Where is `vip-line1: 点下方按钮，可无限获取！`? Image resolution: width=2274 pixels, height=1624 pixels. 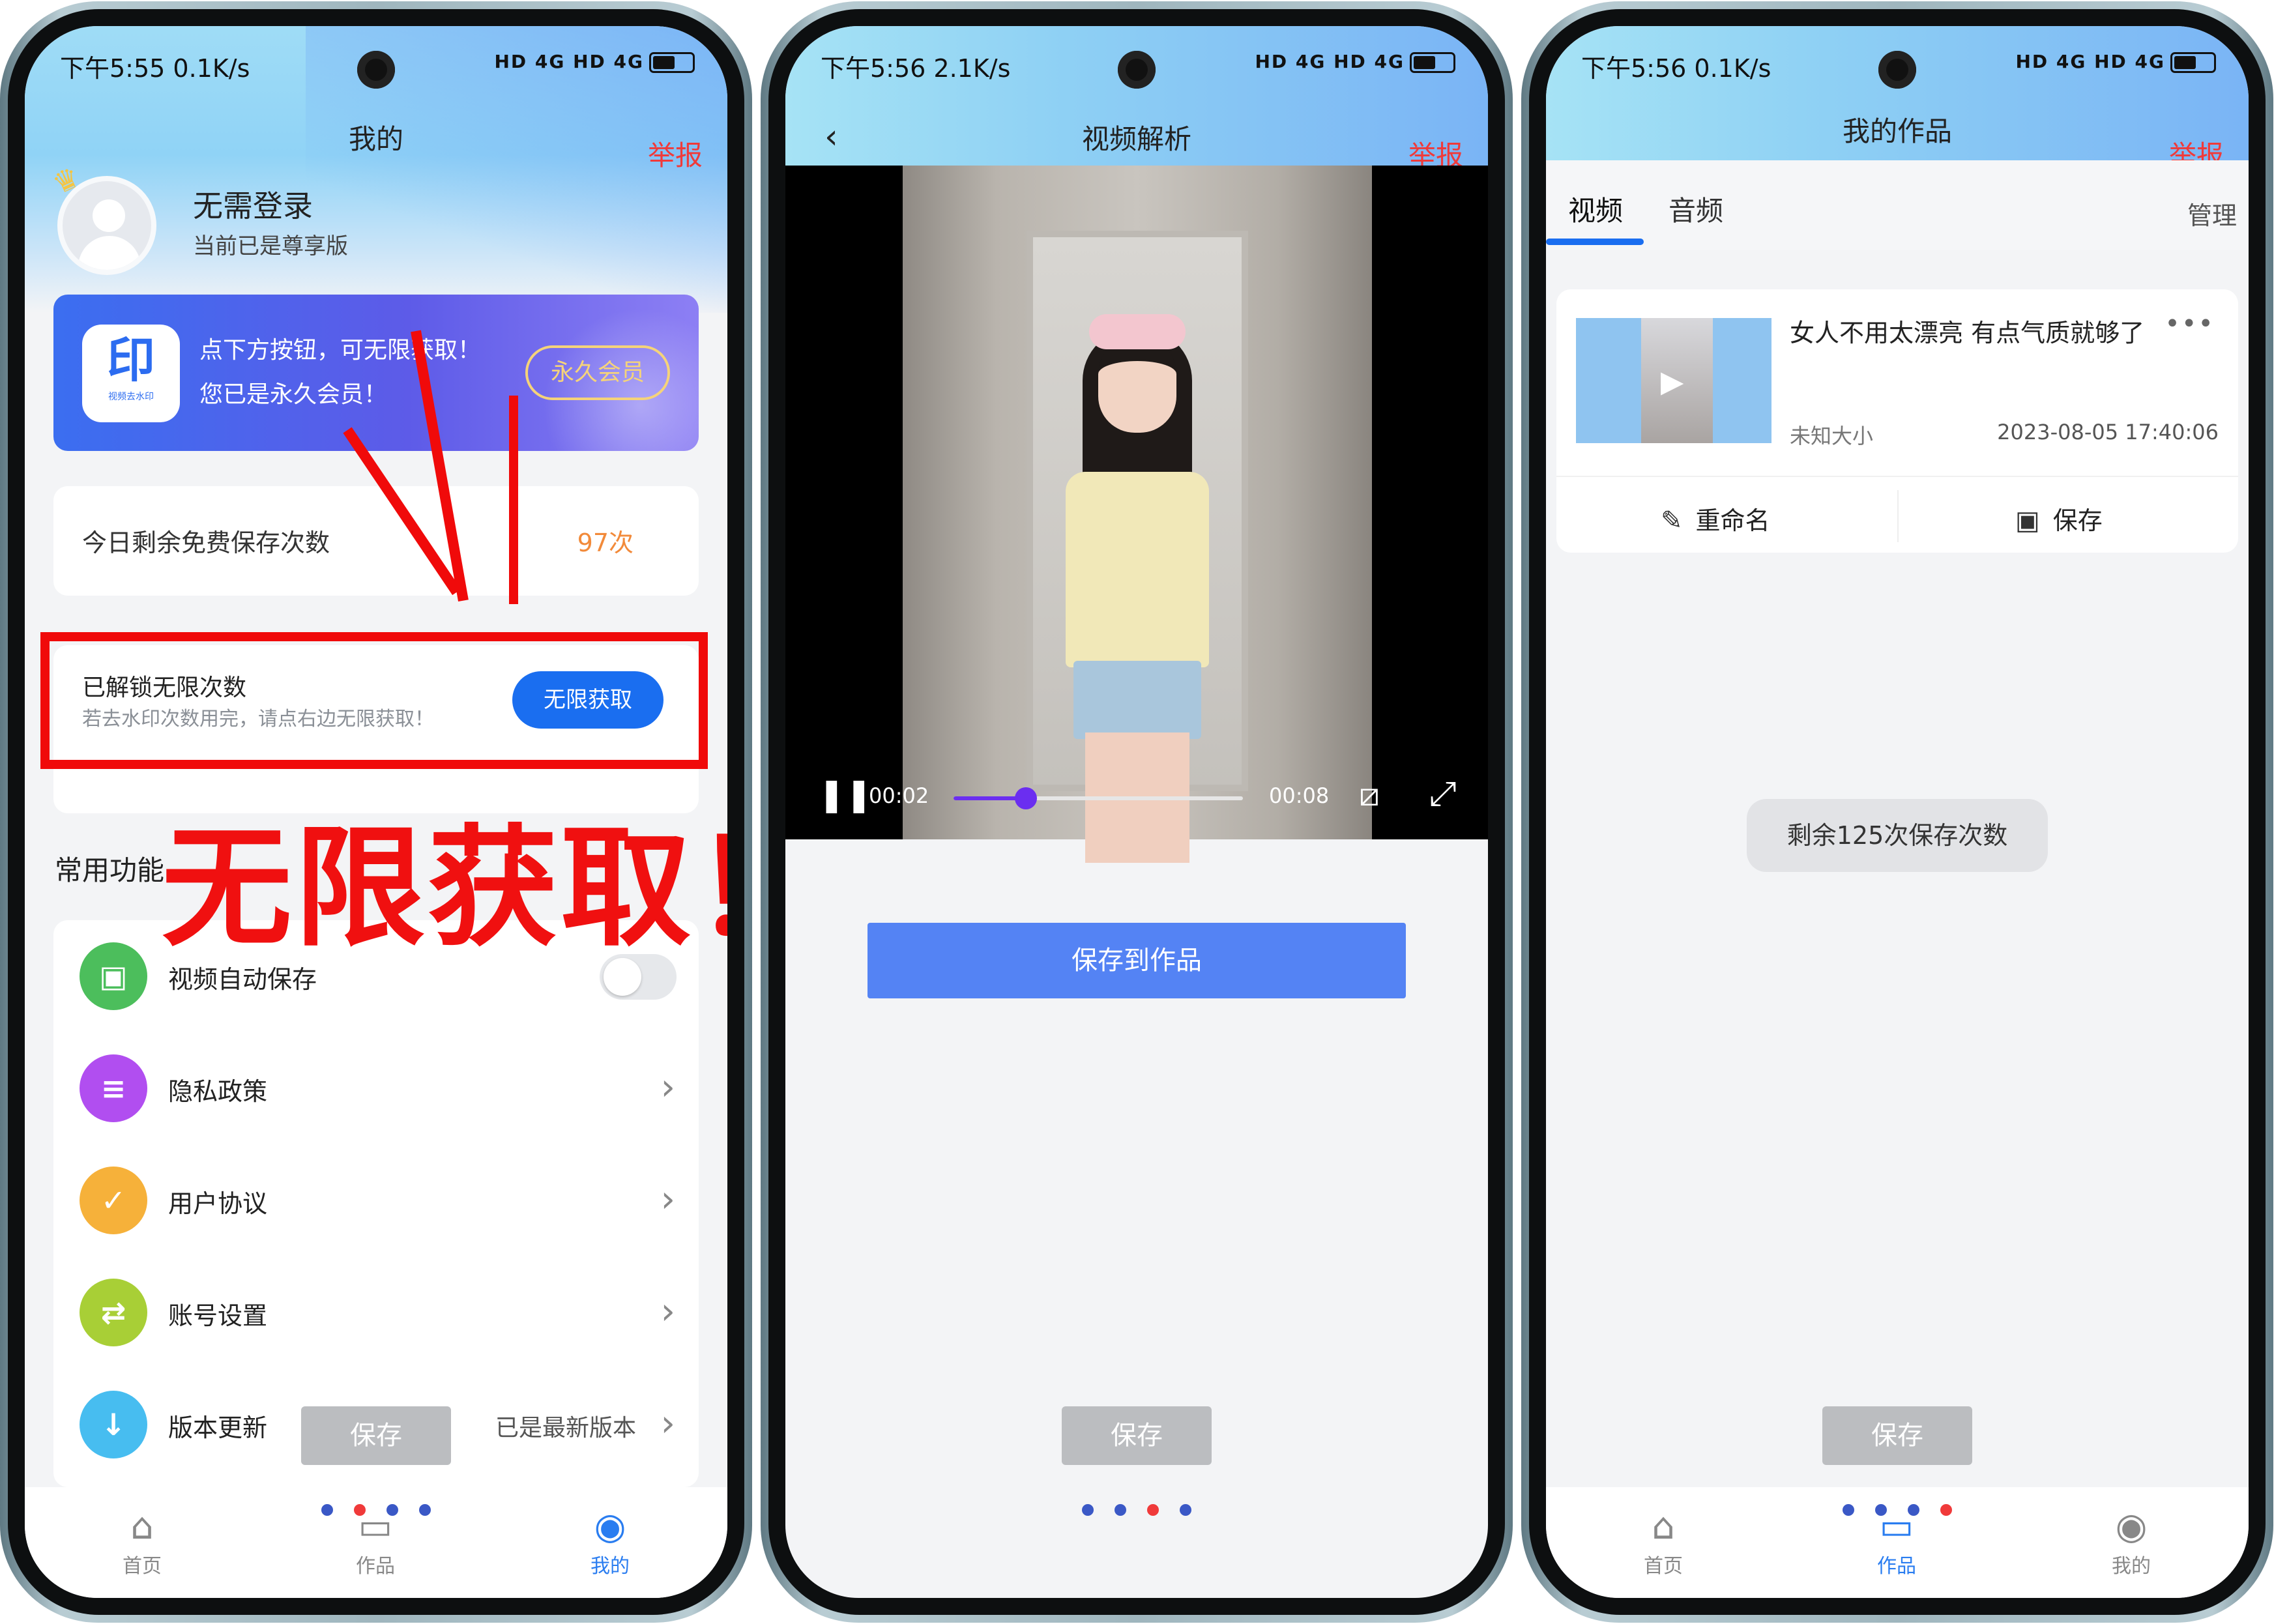 vip-line1: 点下方按钮，可无限获取！ is located at coordinates (340, 351).